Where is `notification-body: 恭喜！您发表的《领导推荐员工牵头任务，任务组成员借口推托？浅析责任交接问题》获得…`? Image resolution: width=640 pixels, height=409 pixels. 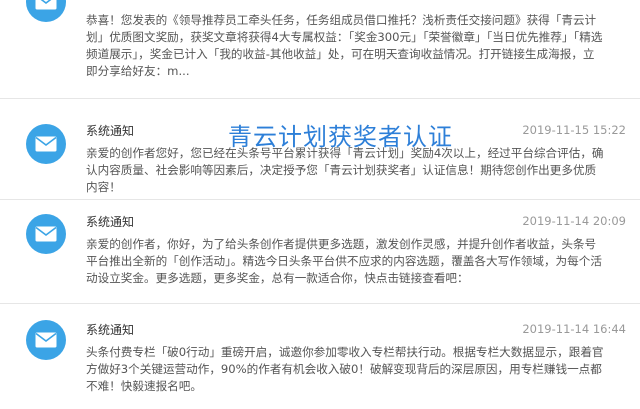 notification-body: 恭喜！您发表的《领导推荐员工牵头任务，任务组成员借口推托？浅析责任交接问题》获得… is located at coordinates (344, 45).